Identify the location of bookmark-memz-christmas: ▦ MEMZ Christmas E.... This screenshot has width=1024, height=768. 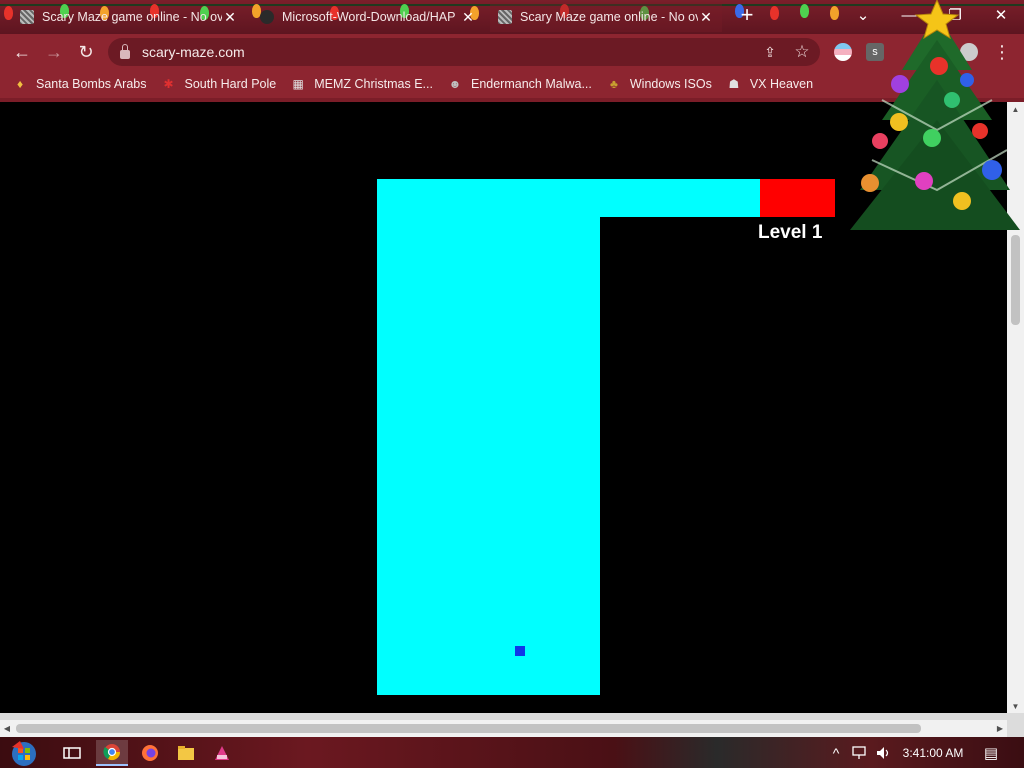
(361, 84).